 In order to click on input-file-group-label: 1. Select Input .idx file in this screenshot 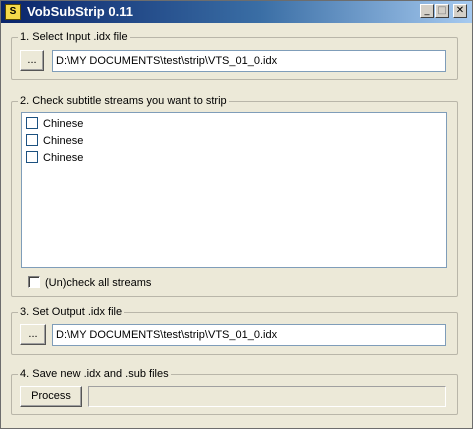, I will do `click(74, 37)`.